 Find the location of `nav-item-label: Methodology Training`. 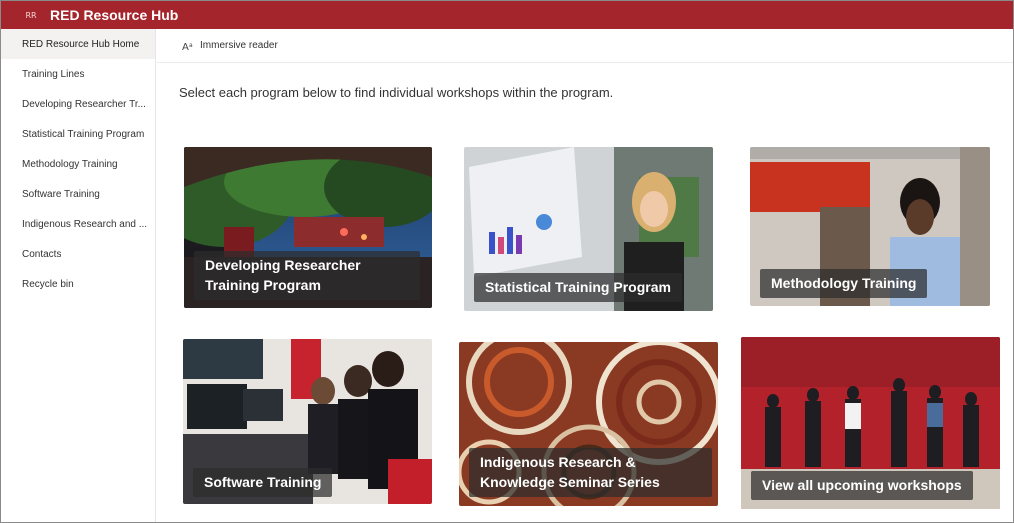

nav-item-label: Methodology Training is located at coordinates (70, 164).